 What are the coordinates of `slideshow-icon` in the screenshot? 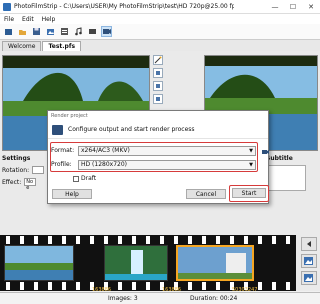 It's located at (92, 31).